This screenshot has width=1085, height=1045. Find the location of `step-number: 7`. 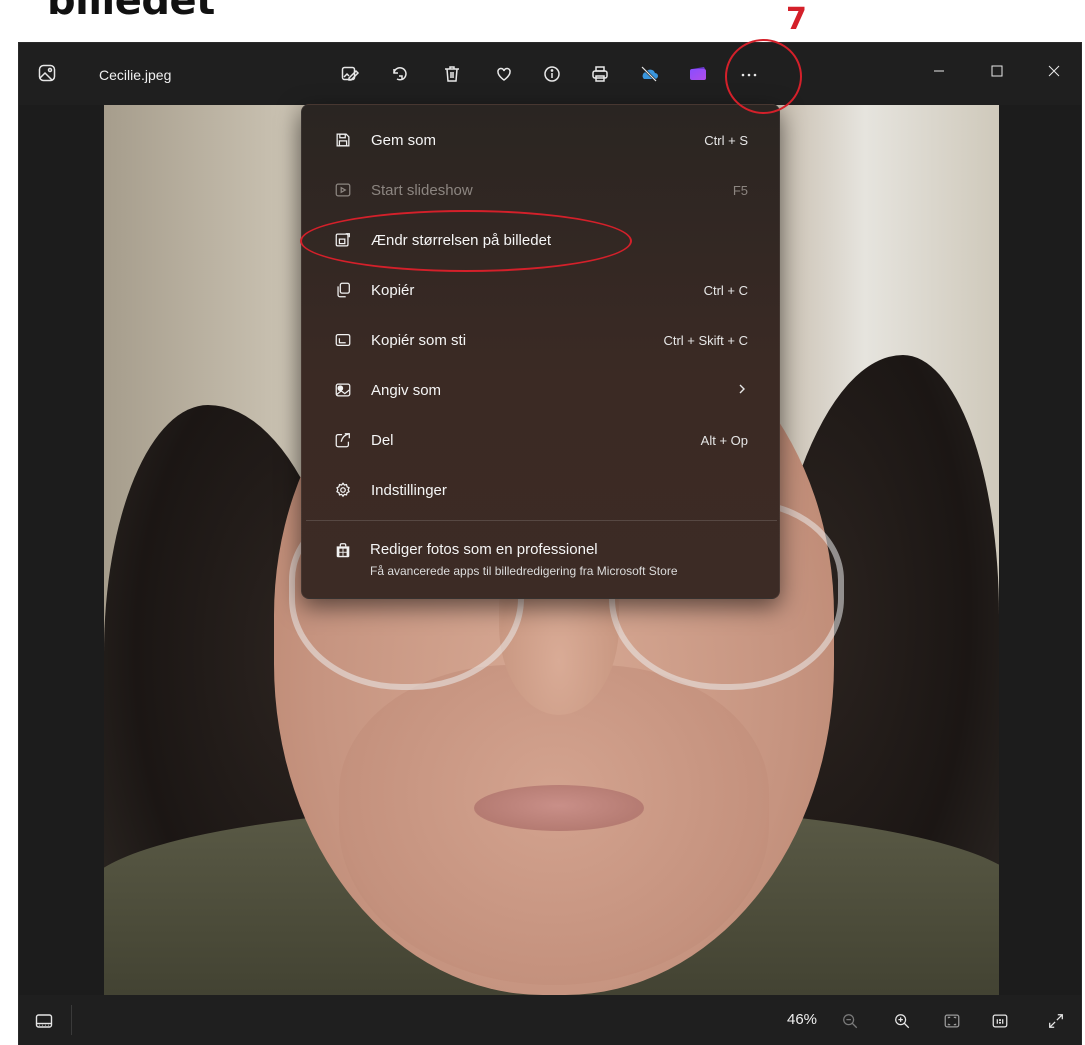

step-number: 7 is located at coordinates (796, 19).